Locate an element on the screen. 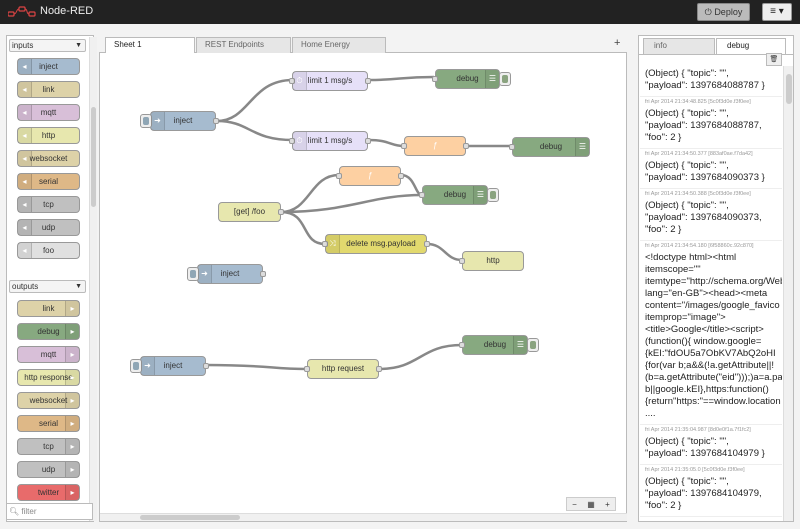 This screenshot has height=529, width=800. palette-scrollbar is located at coordinates (93, 279).